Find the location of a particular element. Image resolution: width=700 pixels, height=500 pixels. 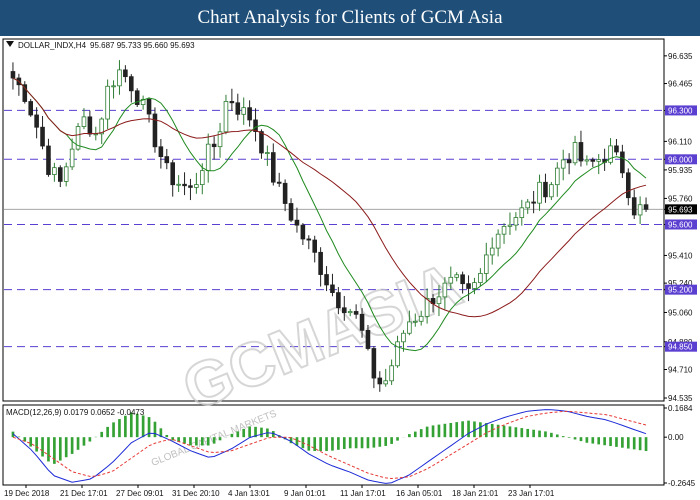

macd-tick-label: 0.1684 is located at coordinates (680, 408).